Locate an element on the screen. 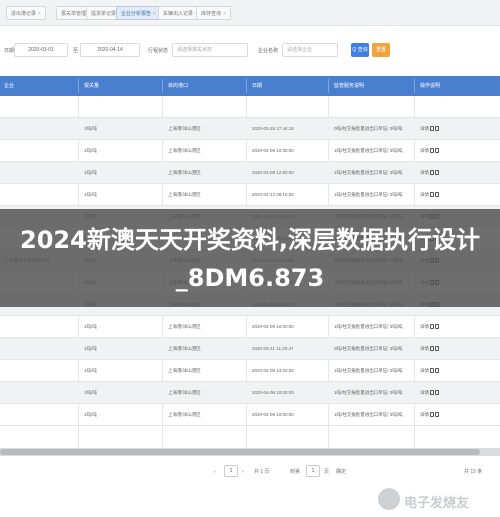 The height and width of the screenshot is (517, 500). tab-1-label: 报关单管理 is located at coordinates (74, 14).